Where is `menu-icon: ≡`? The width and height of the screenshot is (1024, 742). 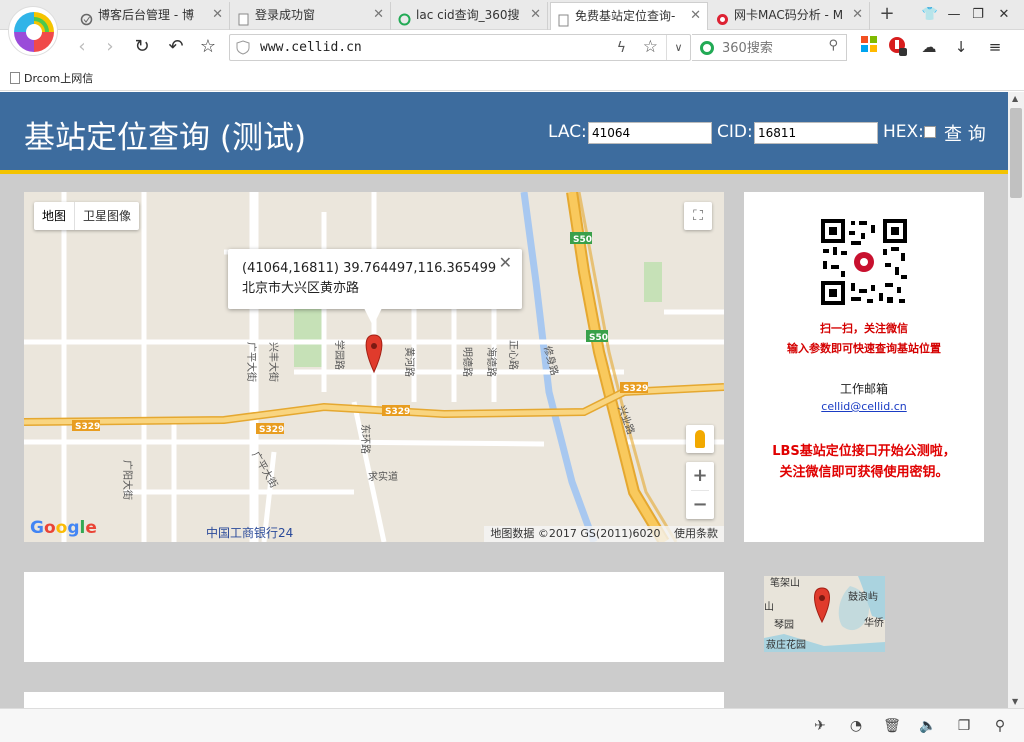
menu-icon: ≡ is located at coordinates (995, 47).